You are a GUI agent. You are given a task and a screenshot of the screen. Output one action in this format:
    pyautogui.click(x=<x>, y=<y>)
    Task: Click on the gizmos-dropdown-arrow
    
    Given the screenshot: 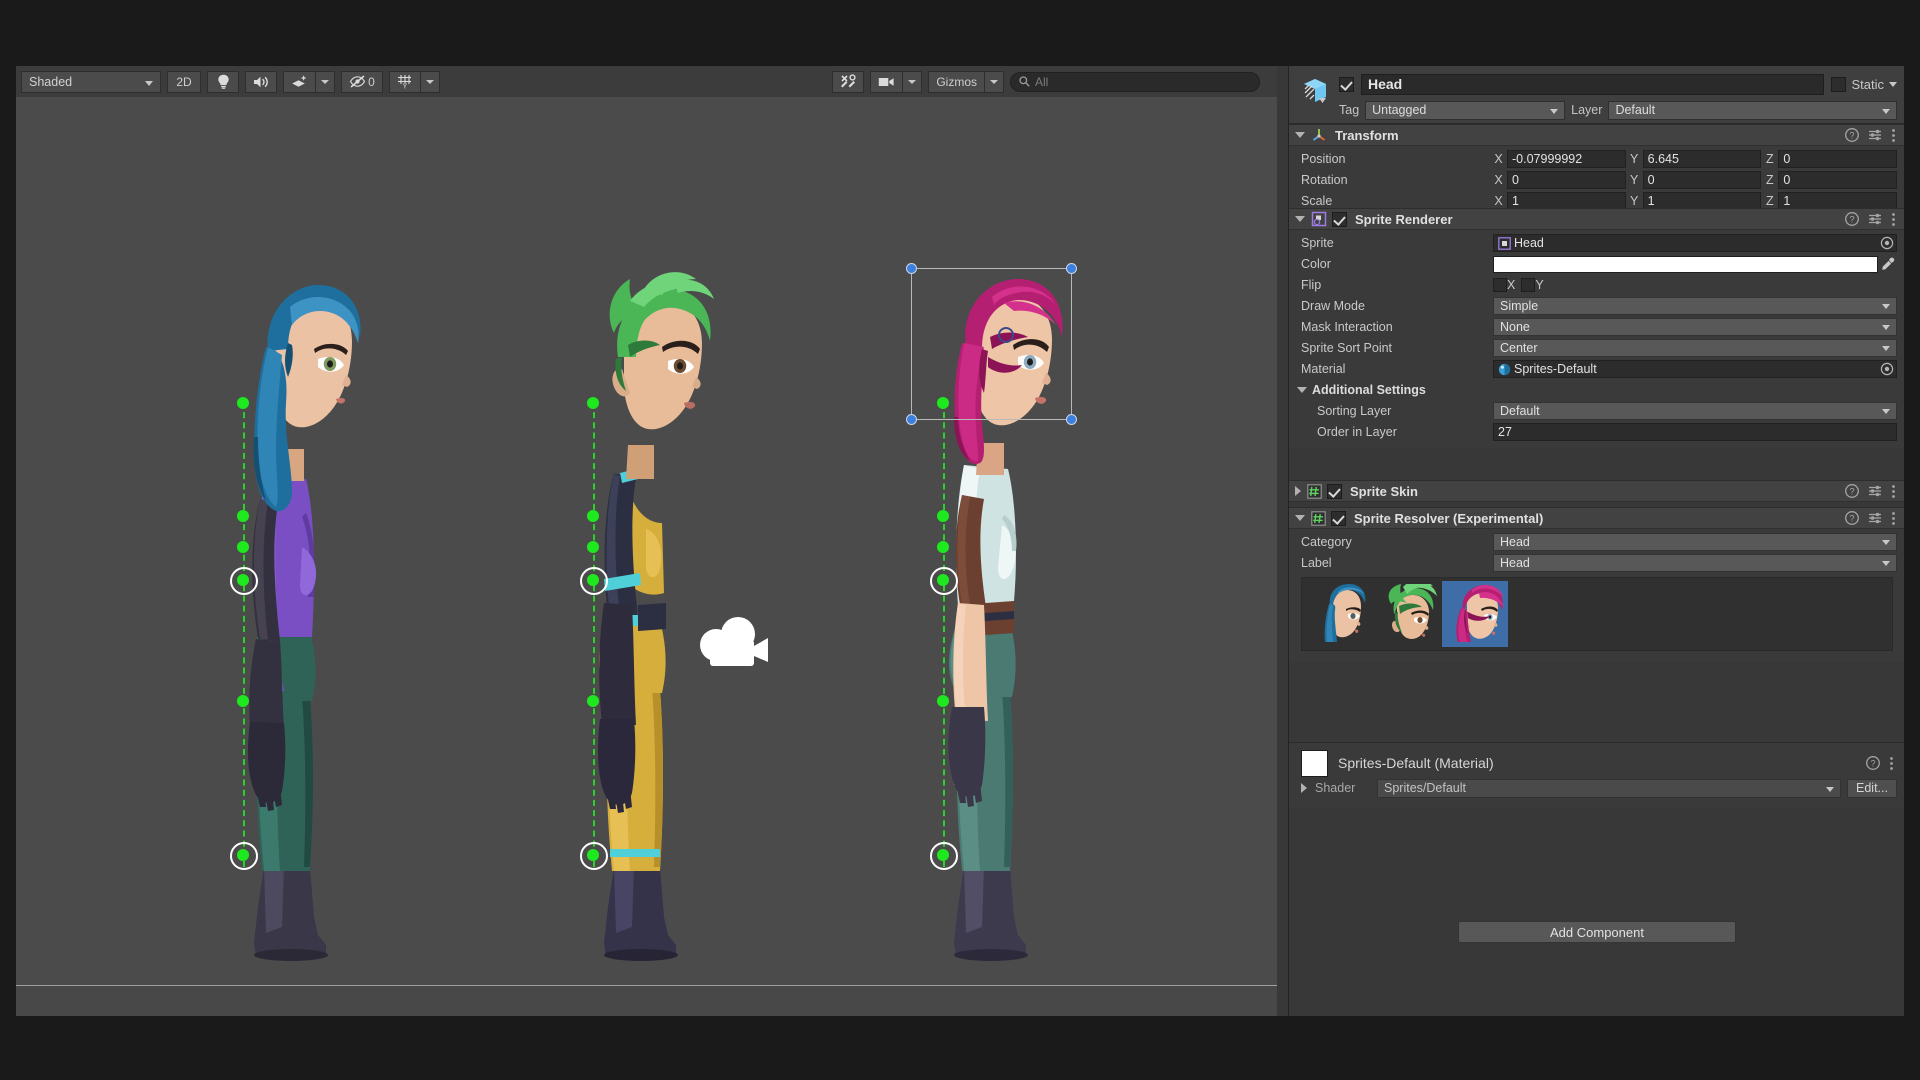 What is the action you would take?
    pyautogui.click(x=994, y=81)
    